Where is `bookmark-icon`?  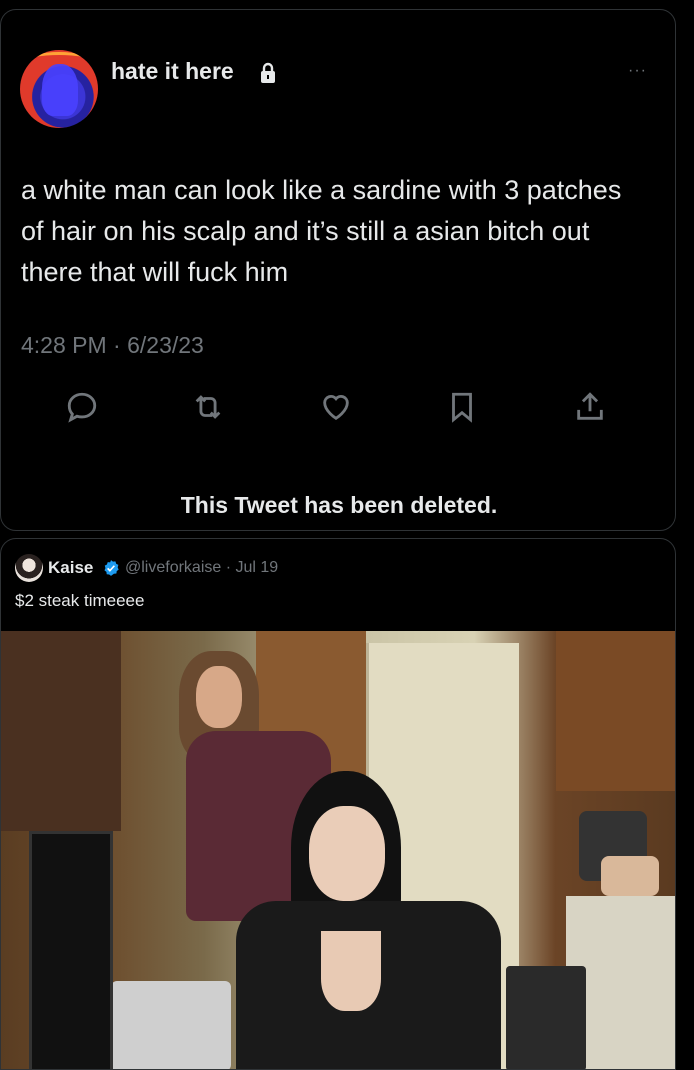
bookmark-icon is located at coordinates (463, 408).